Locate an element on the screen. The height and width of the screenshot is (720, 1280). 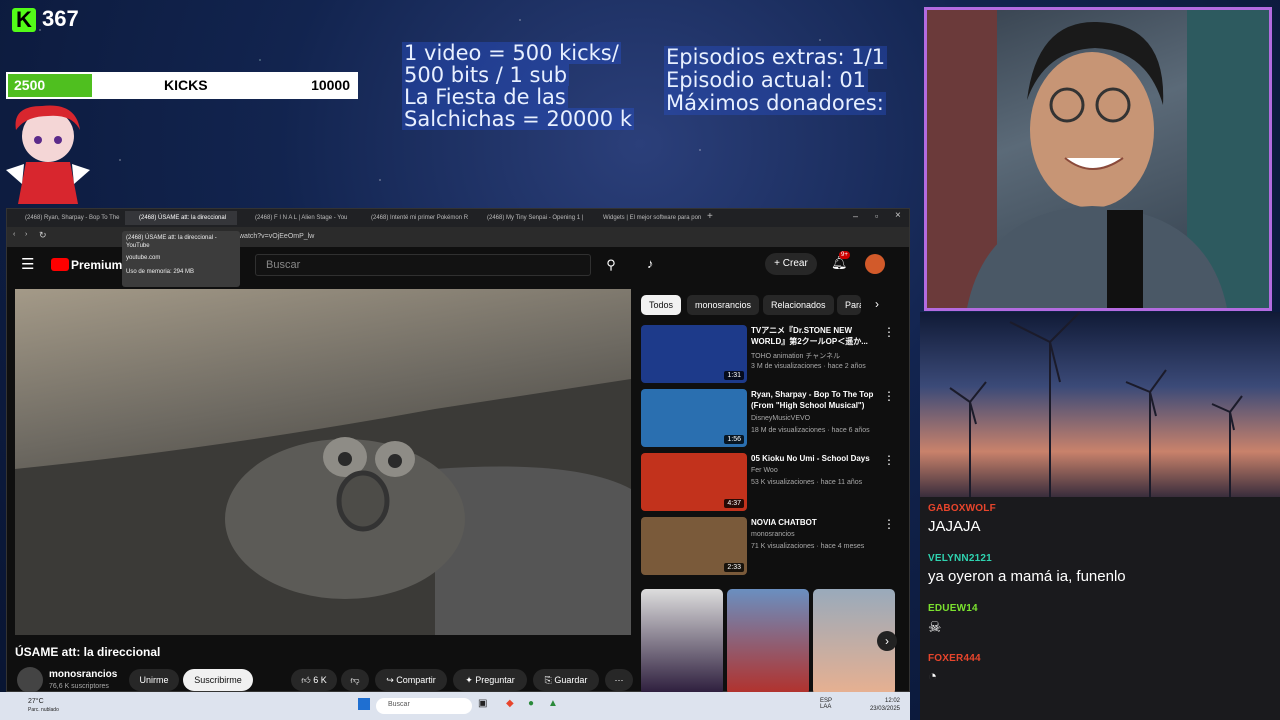
sparkle-icon: ✦ is located at coordinates (469, 680).